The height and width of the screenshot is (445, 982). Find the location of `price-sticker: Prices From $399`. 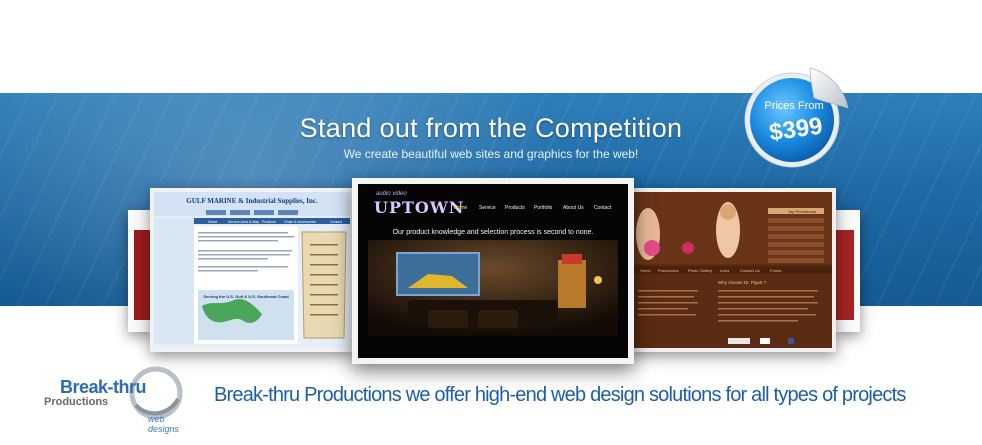

price-sticker: Prices From $399 is located at coordinates (796, 116).